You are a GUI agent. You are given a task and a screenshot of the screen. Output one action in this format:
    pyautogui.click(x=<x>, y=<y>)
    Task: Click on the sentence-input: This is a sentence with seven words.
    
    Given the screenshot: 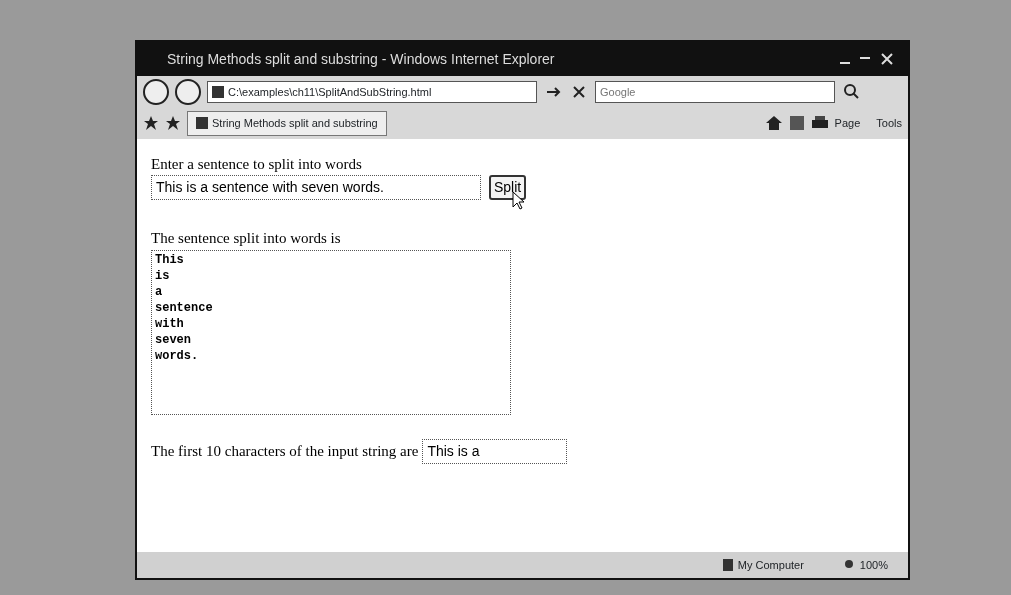 What is the action you would take?
    pyautogui.click(x=316, y=187)
    